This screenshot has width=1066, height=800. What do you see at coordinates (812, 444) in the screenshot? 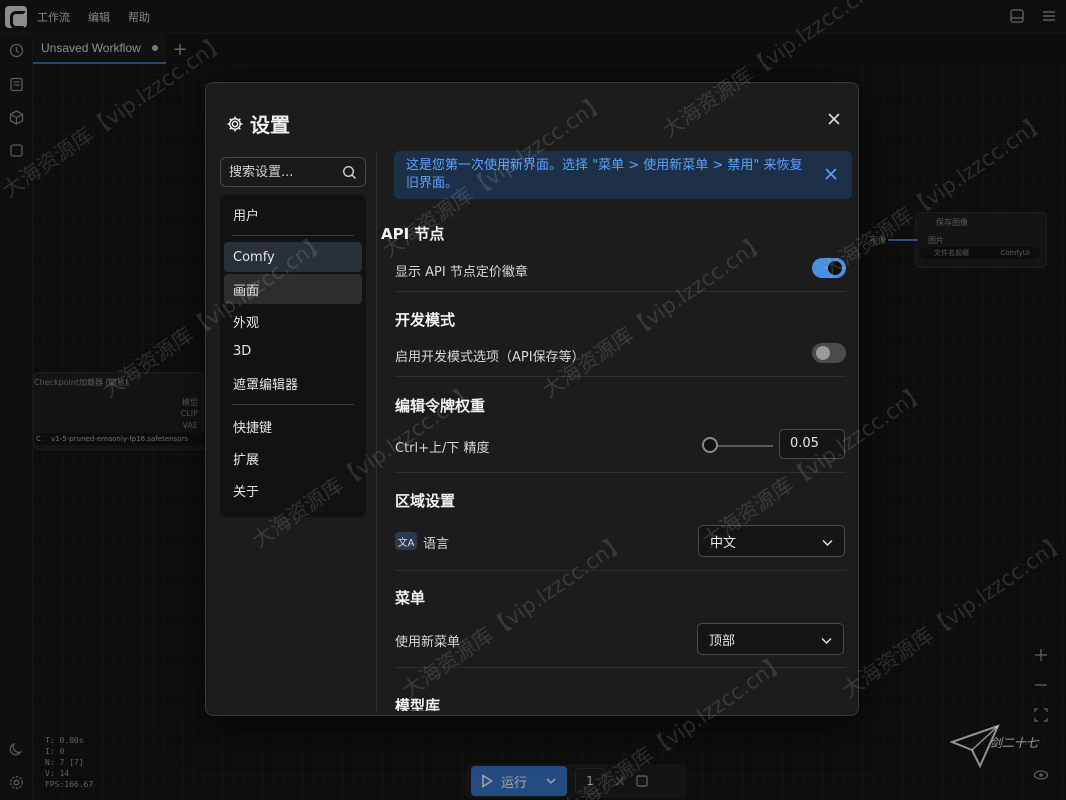
I see `precision-input: 0.05` at bounding box center [812, 444].